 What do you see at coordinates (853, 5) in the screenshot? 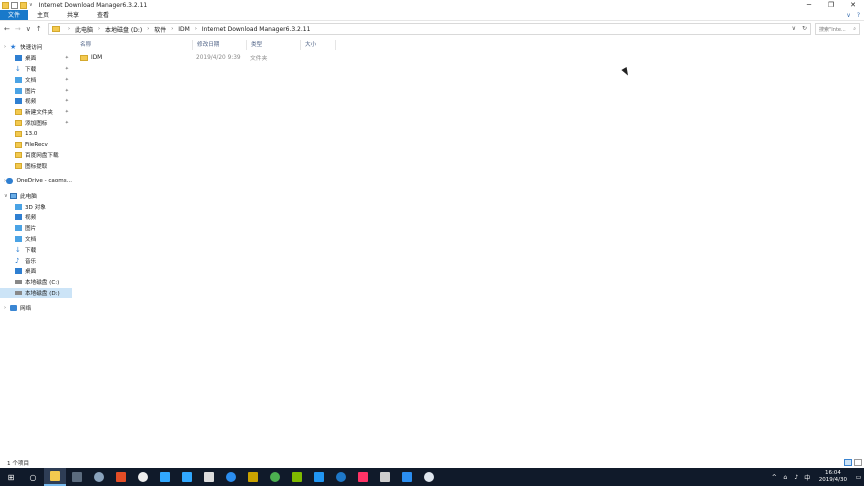
I see `close-button: ✕` at bounding box center [853, 5].